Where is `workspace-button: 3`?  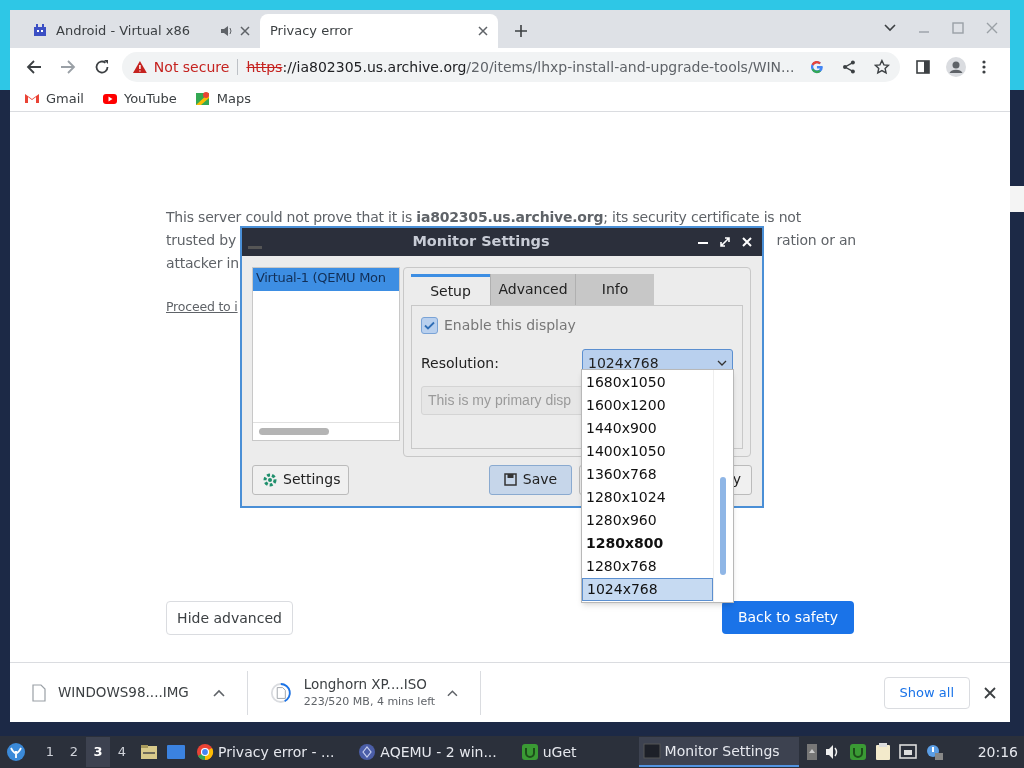
workspace-button: 3 is located at coordinates (98, 752).